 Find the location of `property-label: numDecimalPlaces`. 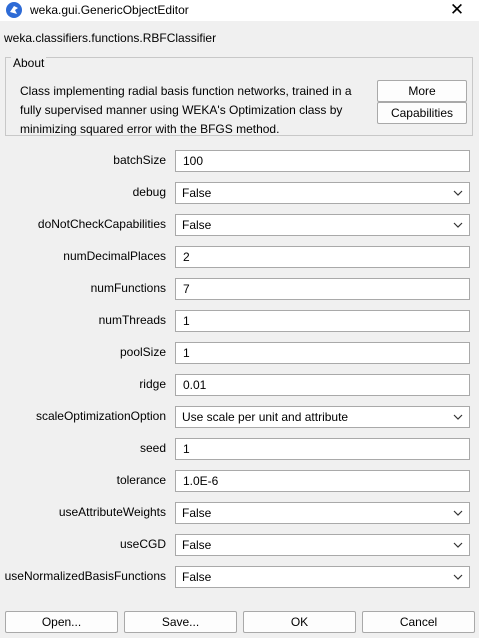

property-label: numDecimalPlaces is located at coordinates (114, 256).